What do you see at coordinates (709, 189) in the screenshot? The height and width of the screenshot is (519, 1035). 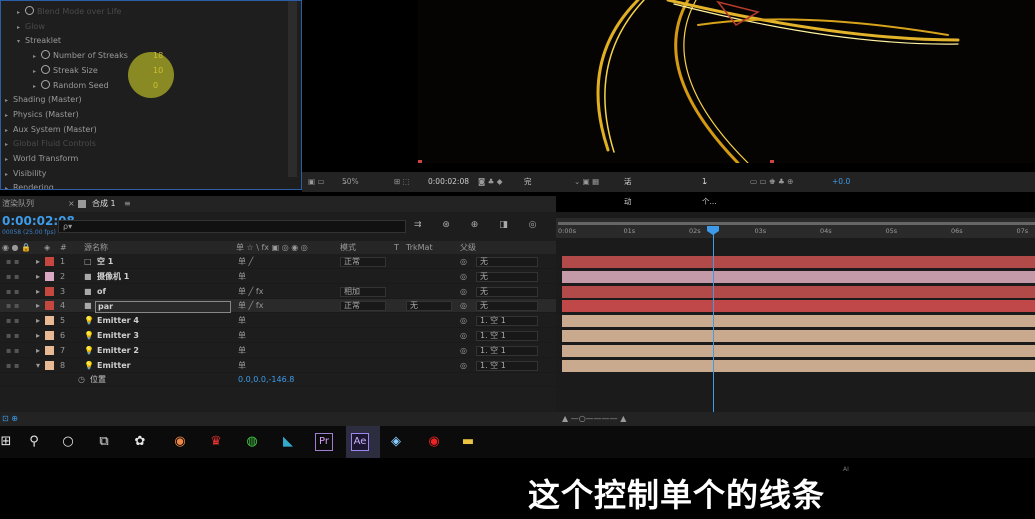 I see `views-select: 1个... ⌄` at bounding box center [709, 189].